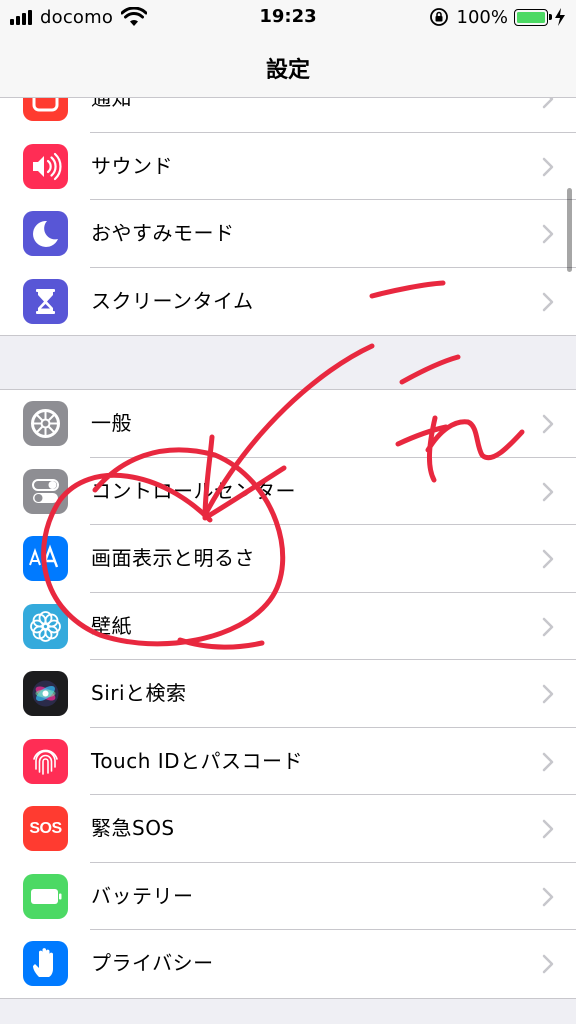  Describe the element at coordinates (45, 626) in the screenshot. I see `flower-icon` at that location.